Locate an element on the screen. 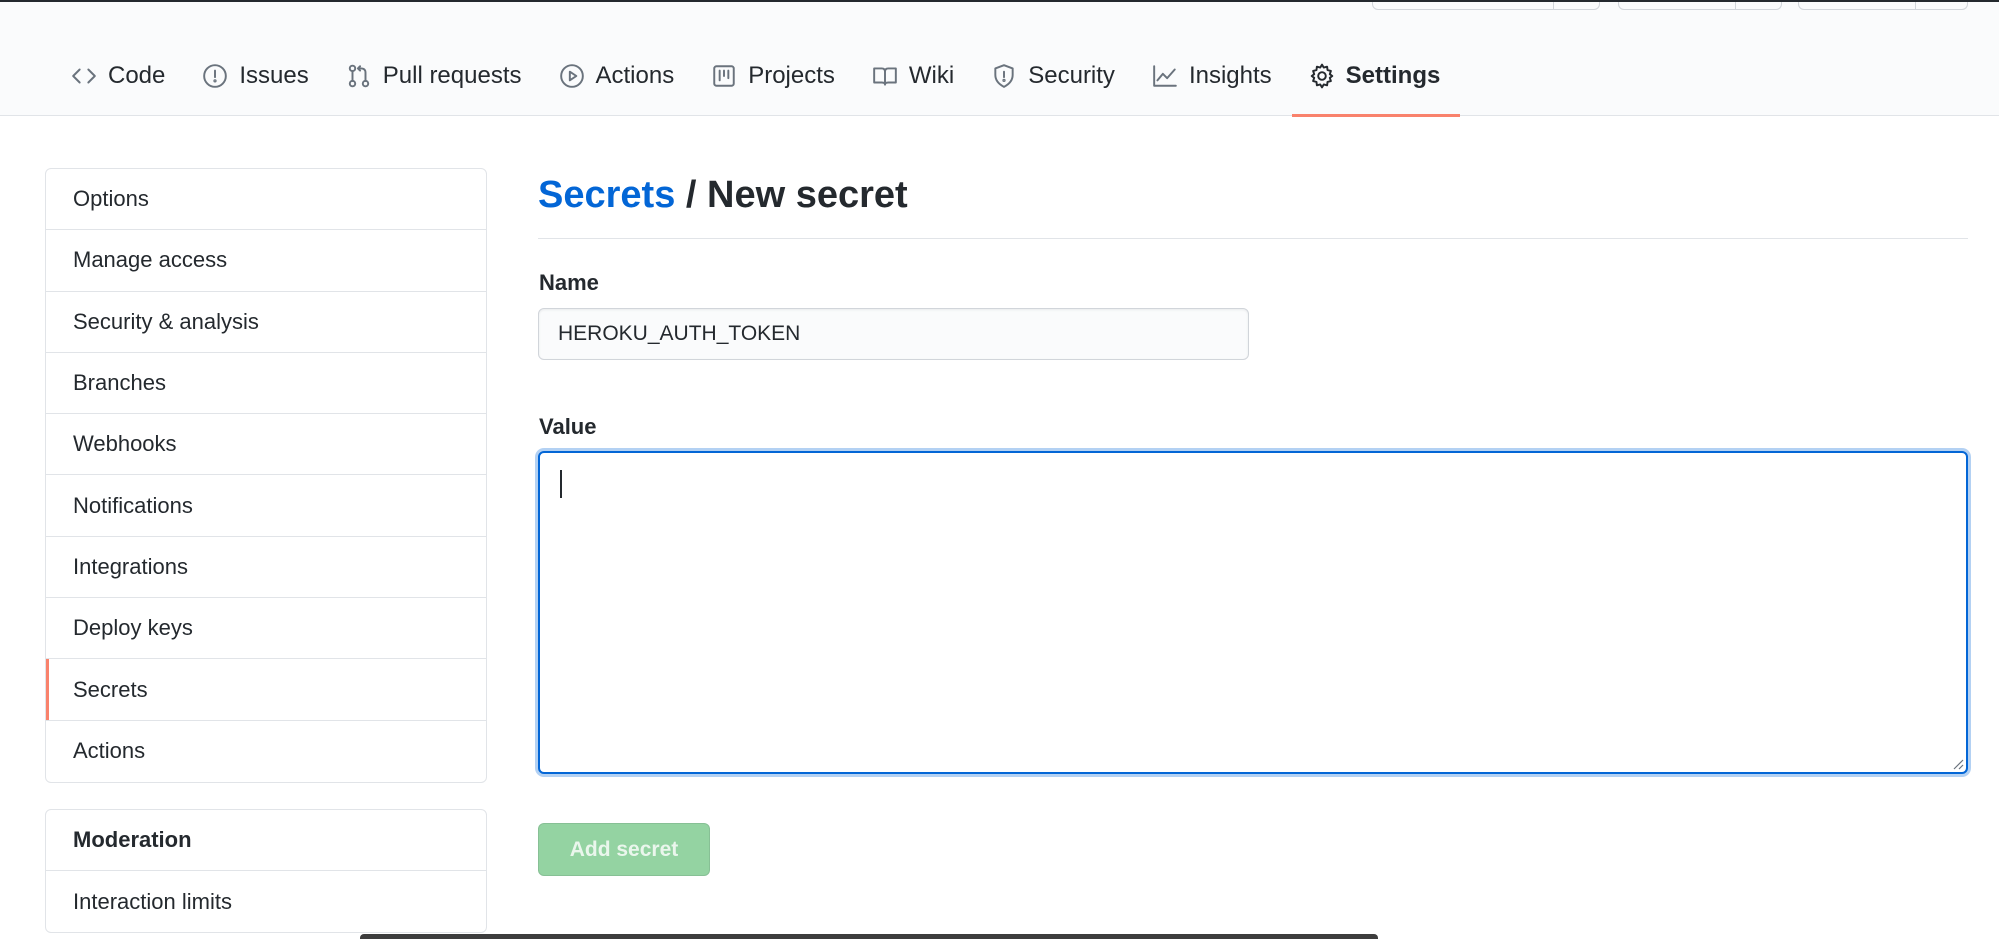 Image resolution: width=1999 pixels, height=939 pixels. tab-insights: Insights is located at coordinates (1213, 83).